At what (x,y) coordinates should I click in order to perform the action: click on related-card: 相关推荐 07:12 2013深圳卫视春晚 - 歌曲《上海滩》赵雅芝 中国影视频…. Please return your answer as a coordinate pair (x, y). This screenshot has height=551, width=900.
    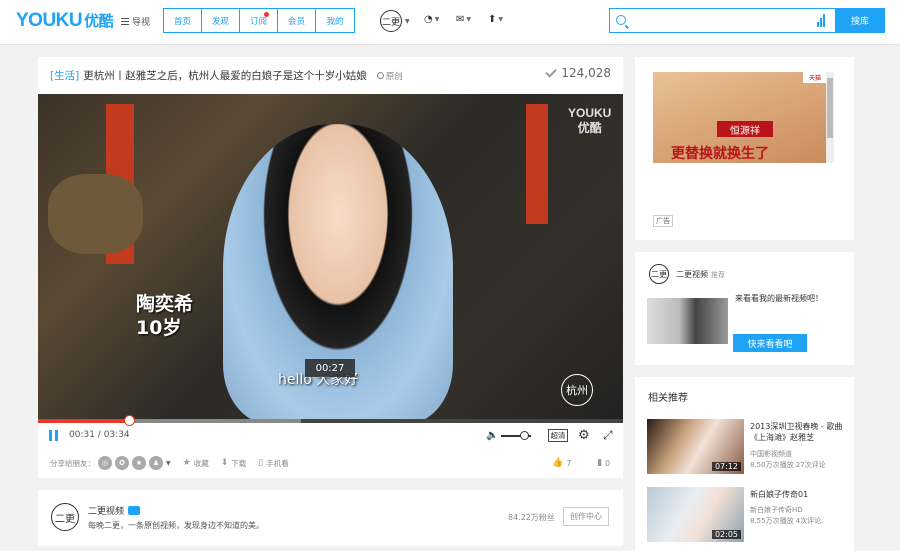
    Looking at the image, I should click on (744, 464).